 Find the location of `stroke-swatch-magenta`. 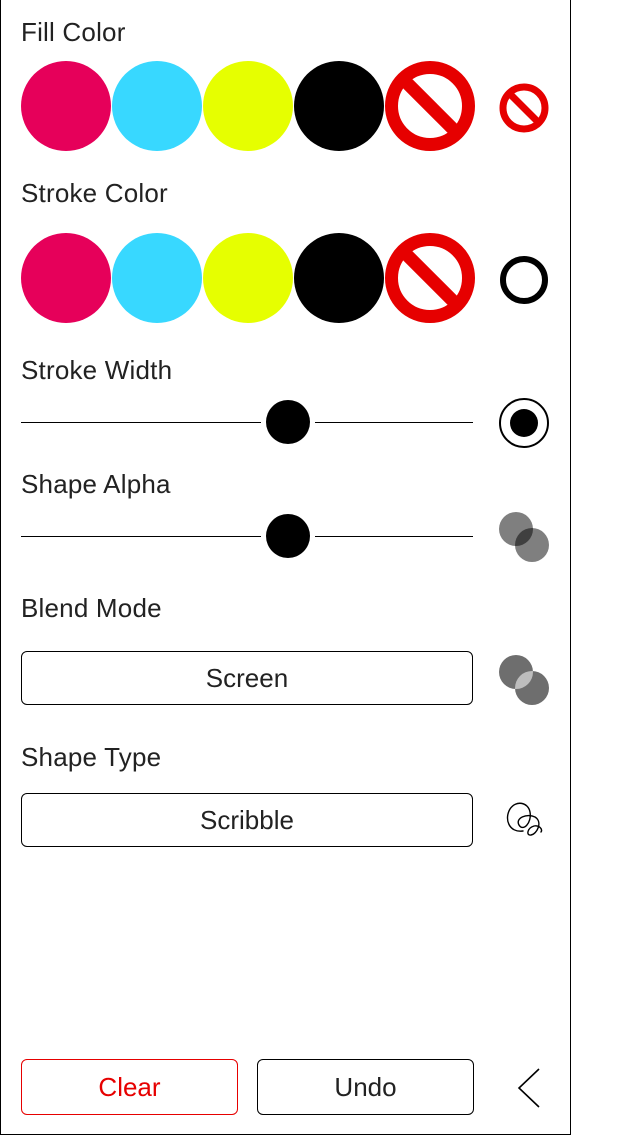

stroke-swatch-magenta is located at coordinates (66, 278).